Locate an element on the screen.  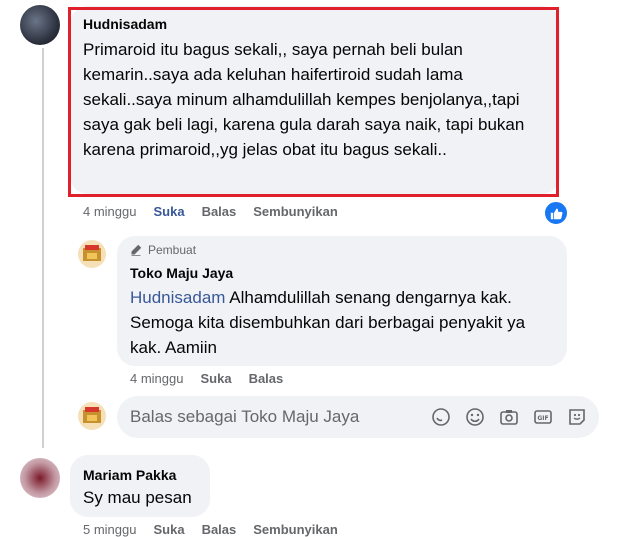
like-reaction-icon is located at coordinates (556, 213).